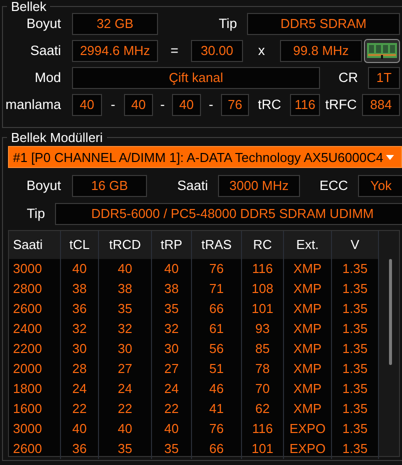  I want to click on table-cell: 1800, so click(35, 389).